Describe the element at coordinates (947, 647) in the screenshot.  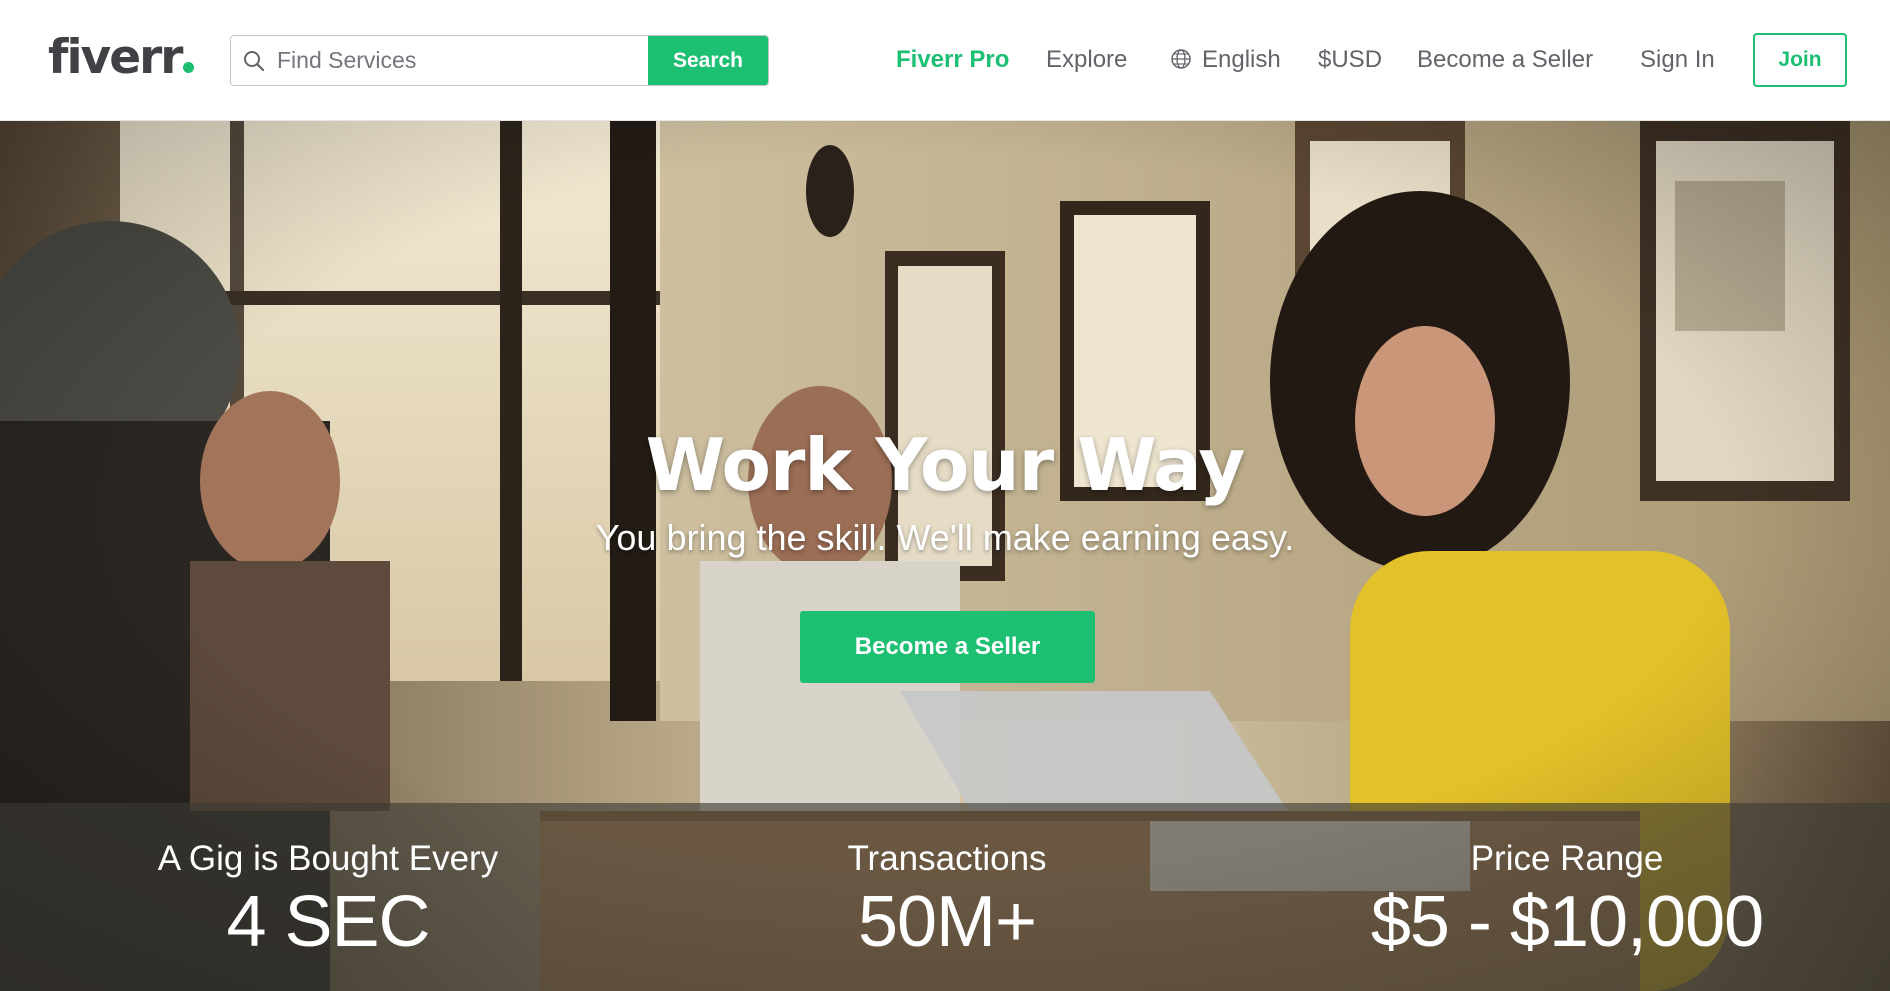
I see `become-seller-button: Become a Seller` at that location.